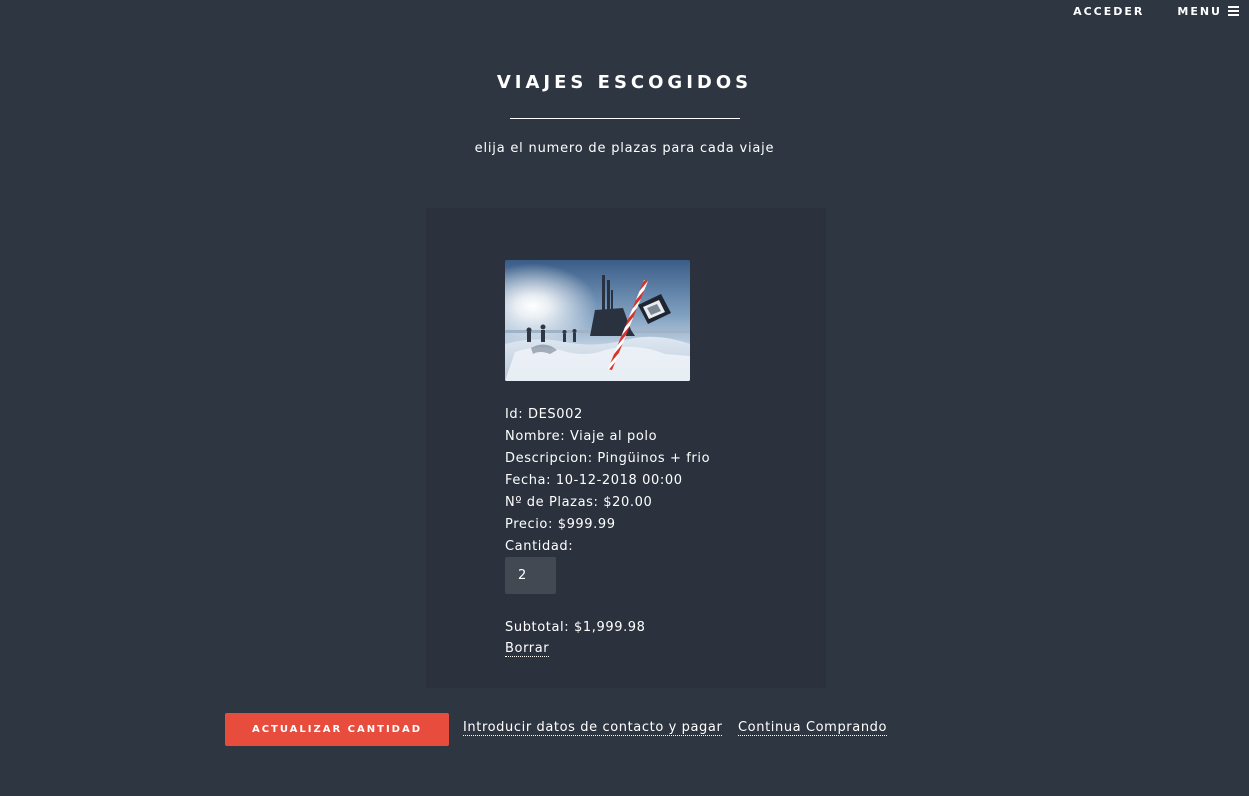 Image resolution: width=1249 pixels, height=796 pixels. I want to click on trip-description: Descripcion: Pingüinos + frio, so click(608, 458).